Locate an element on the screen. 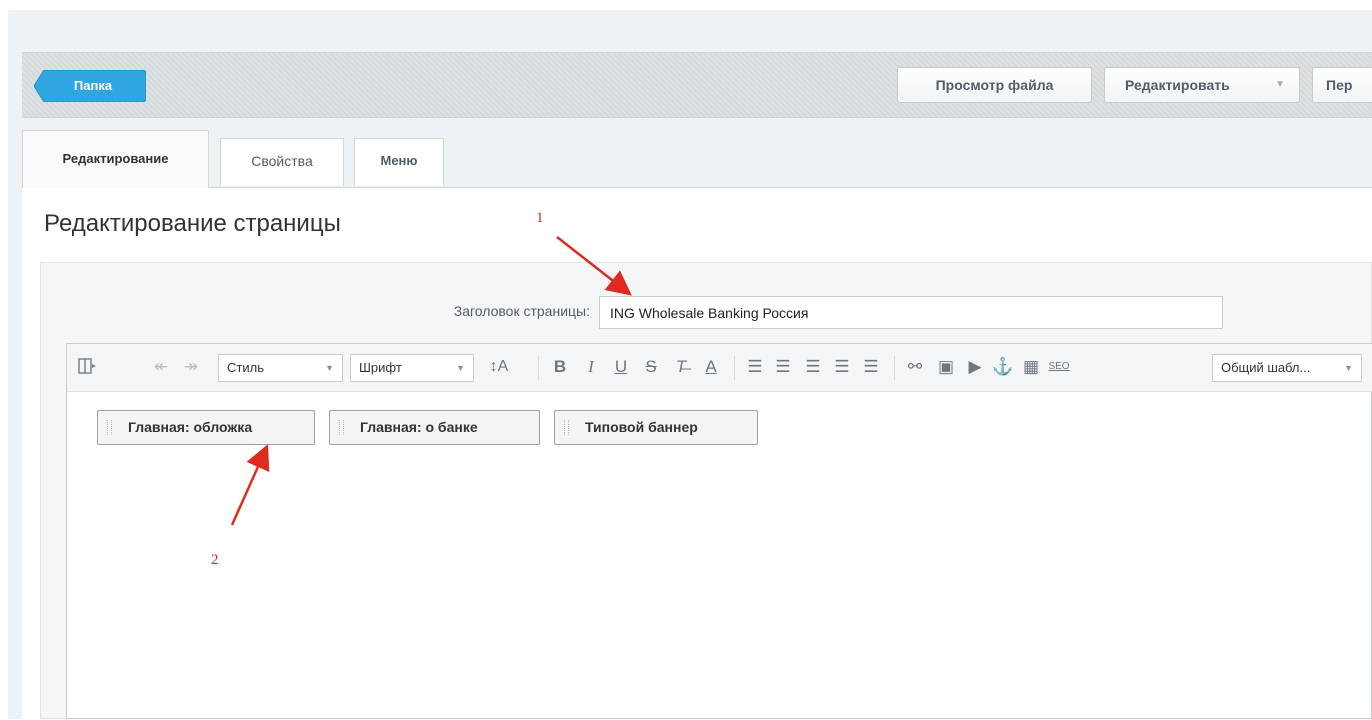 The height and width of the screenshot is (720, 1372). annotation-arrows is located at coordinates (431, 381).